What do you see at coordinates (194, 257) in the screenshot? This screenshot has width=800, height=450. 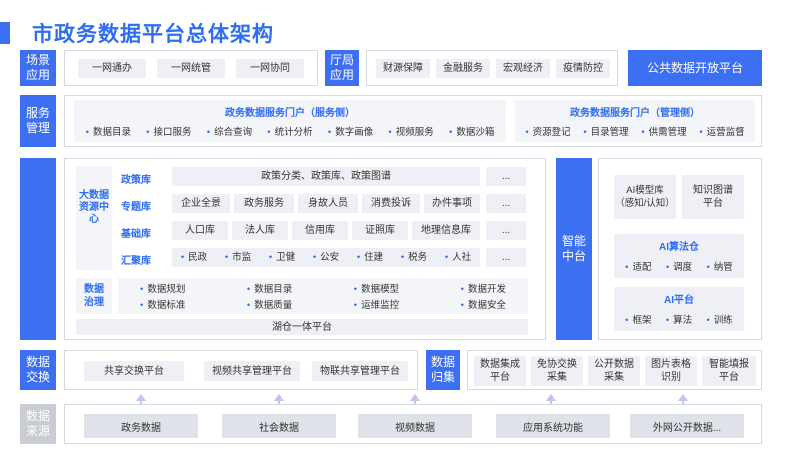 I see `gather-item: 民政` at bounding box center [194, 257].